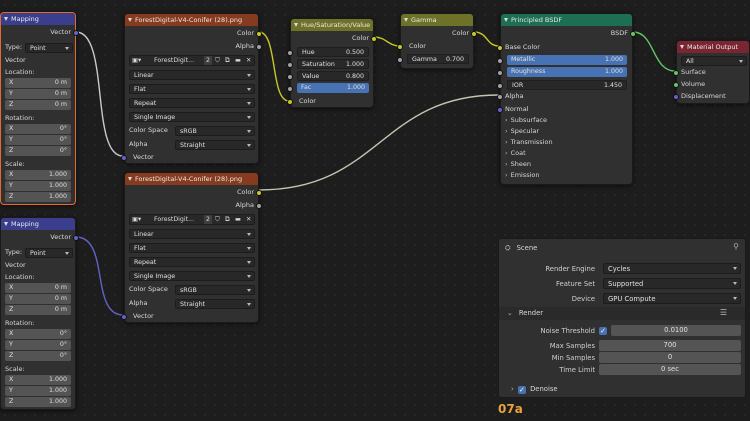 This screenshot has width=750, height=421. I want to click on input-displacement-socket, so click(676, 97).